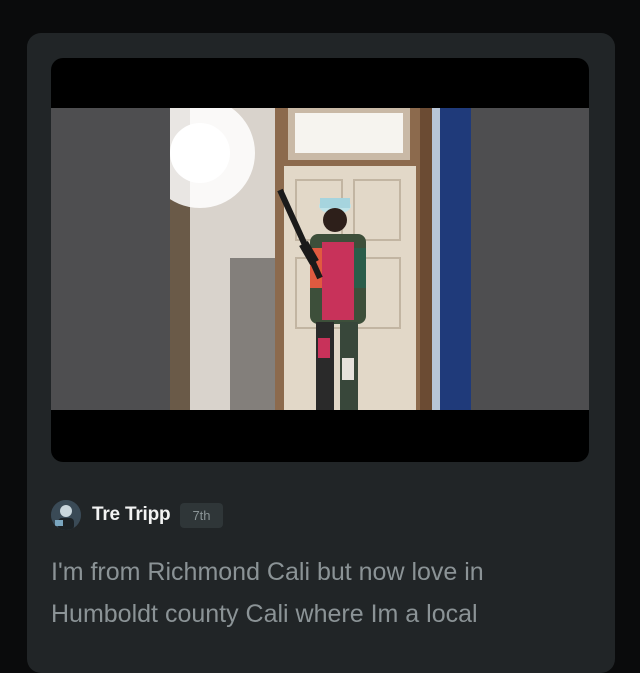  I want to click on author-avatar, so click(66, 515).